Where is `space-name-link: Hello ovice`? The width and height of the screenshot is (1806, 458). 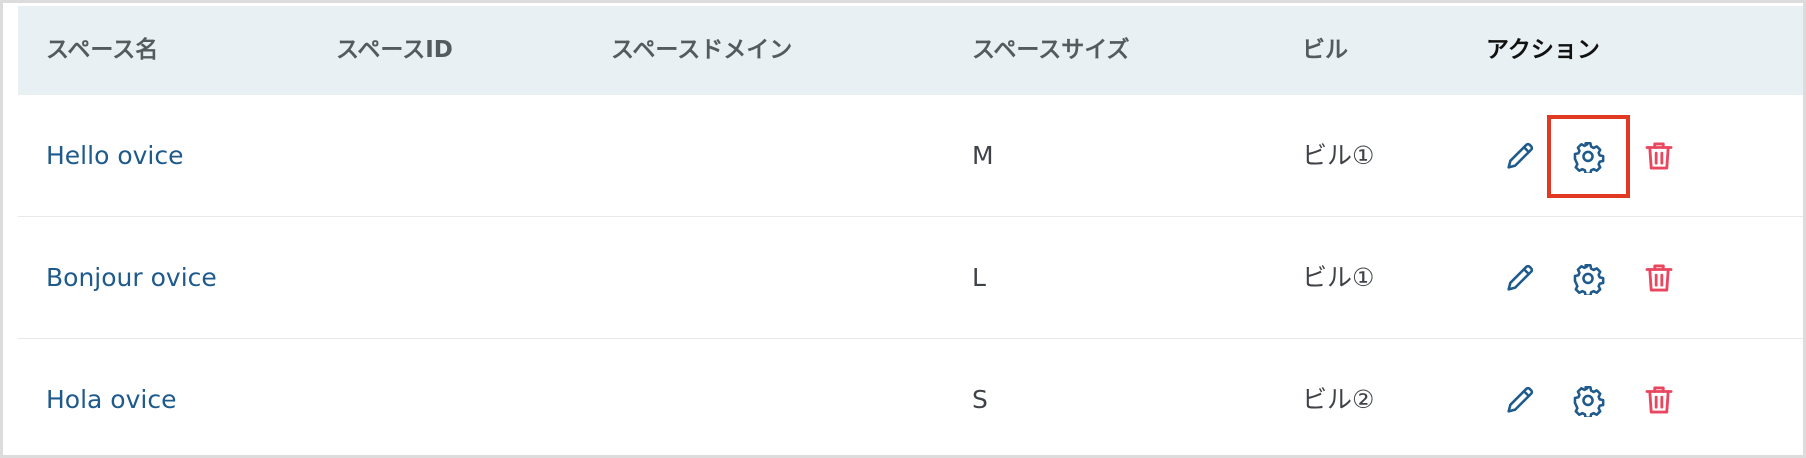 space-name-link: Hello ovice is located at coordinates (114, 156).